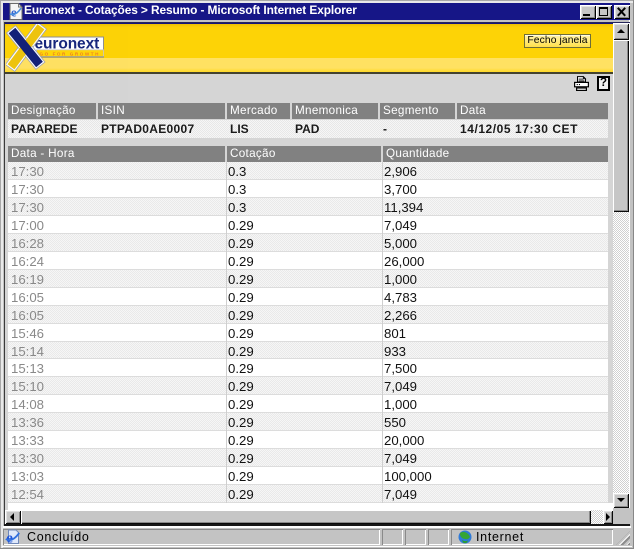 The height and width of the screenshot is (549, 634). I want to click on svg-text: euronext, so click(67, 44).